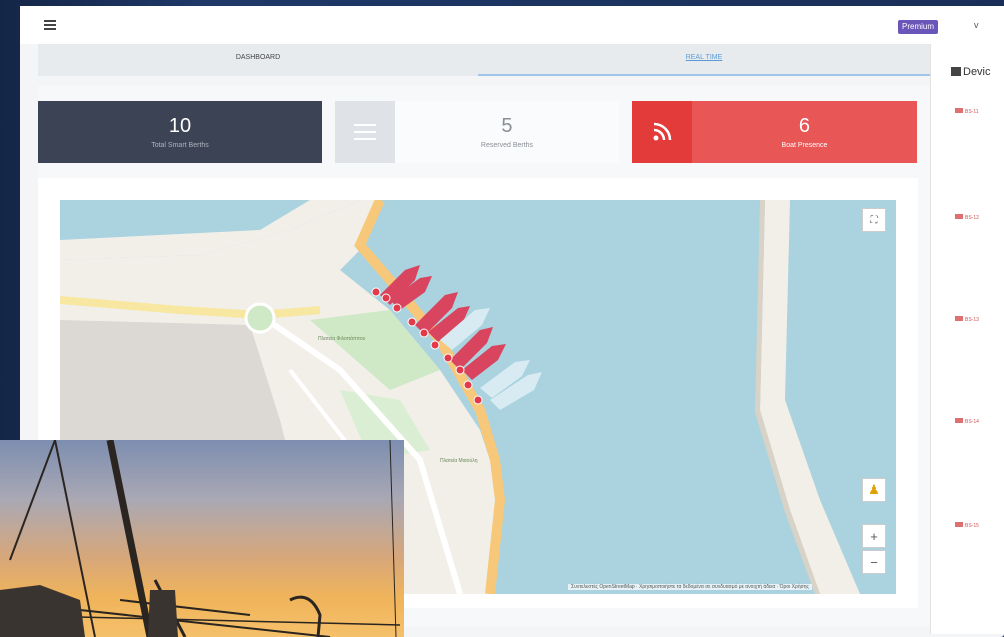 Image resolution: width=1004 pixels, height=637 pixels. What do you see at coordinates (967, 339) in the screenshot?
I see `devices-panel: Devic BS-11 BS-12 BS-13 BS-14 BS-15` at bounding box center [967, 339].